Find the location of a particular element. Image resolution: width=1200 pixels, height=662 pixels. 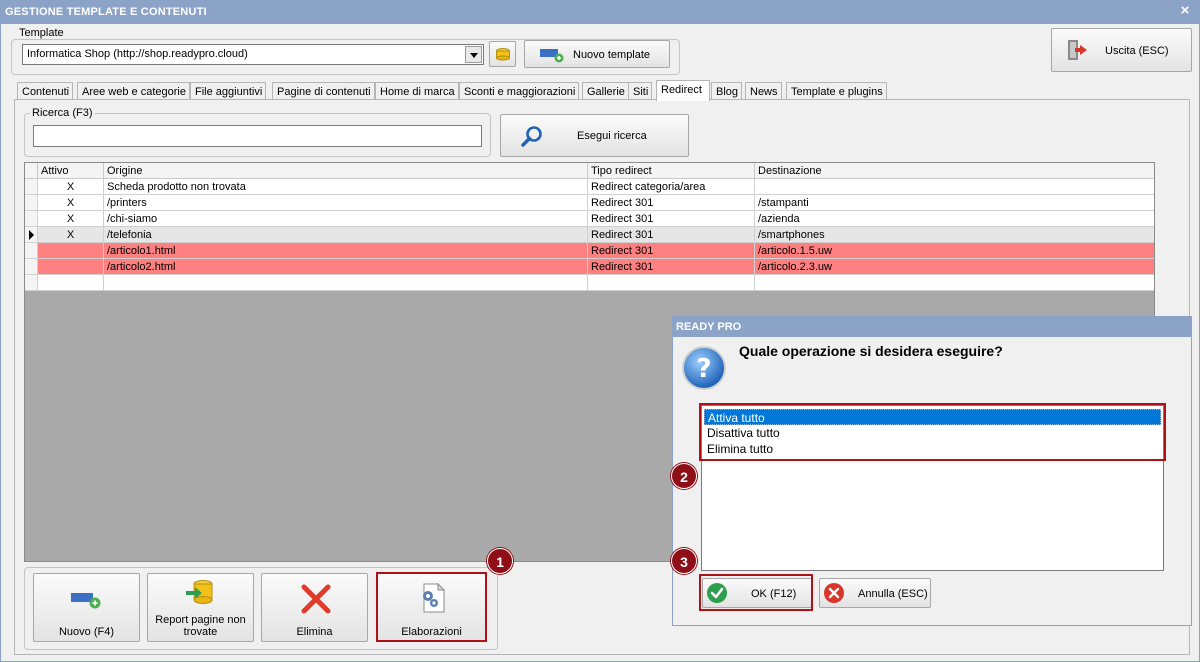

grid-cell-origin: /telefonia is located at coordinates (346, 235).